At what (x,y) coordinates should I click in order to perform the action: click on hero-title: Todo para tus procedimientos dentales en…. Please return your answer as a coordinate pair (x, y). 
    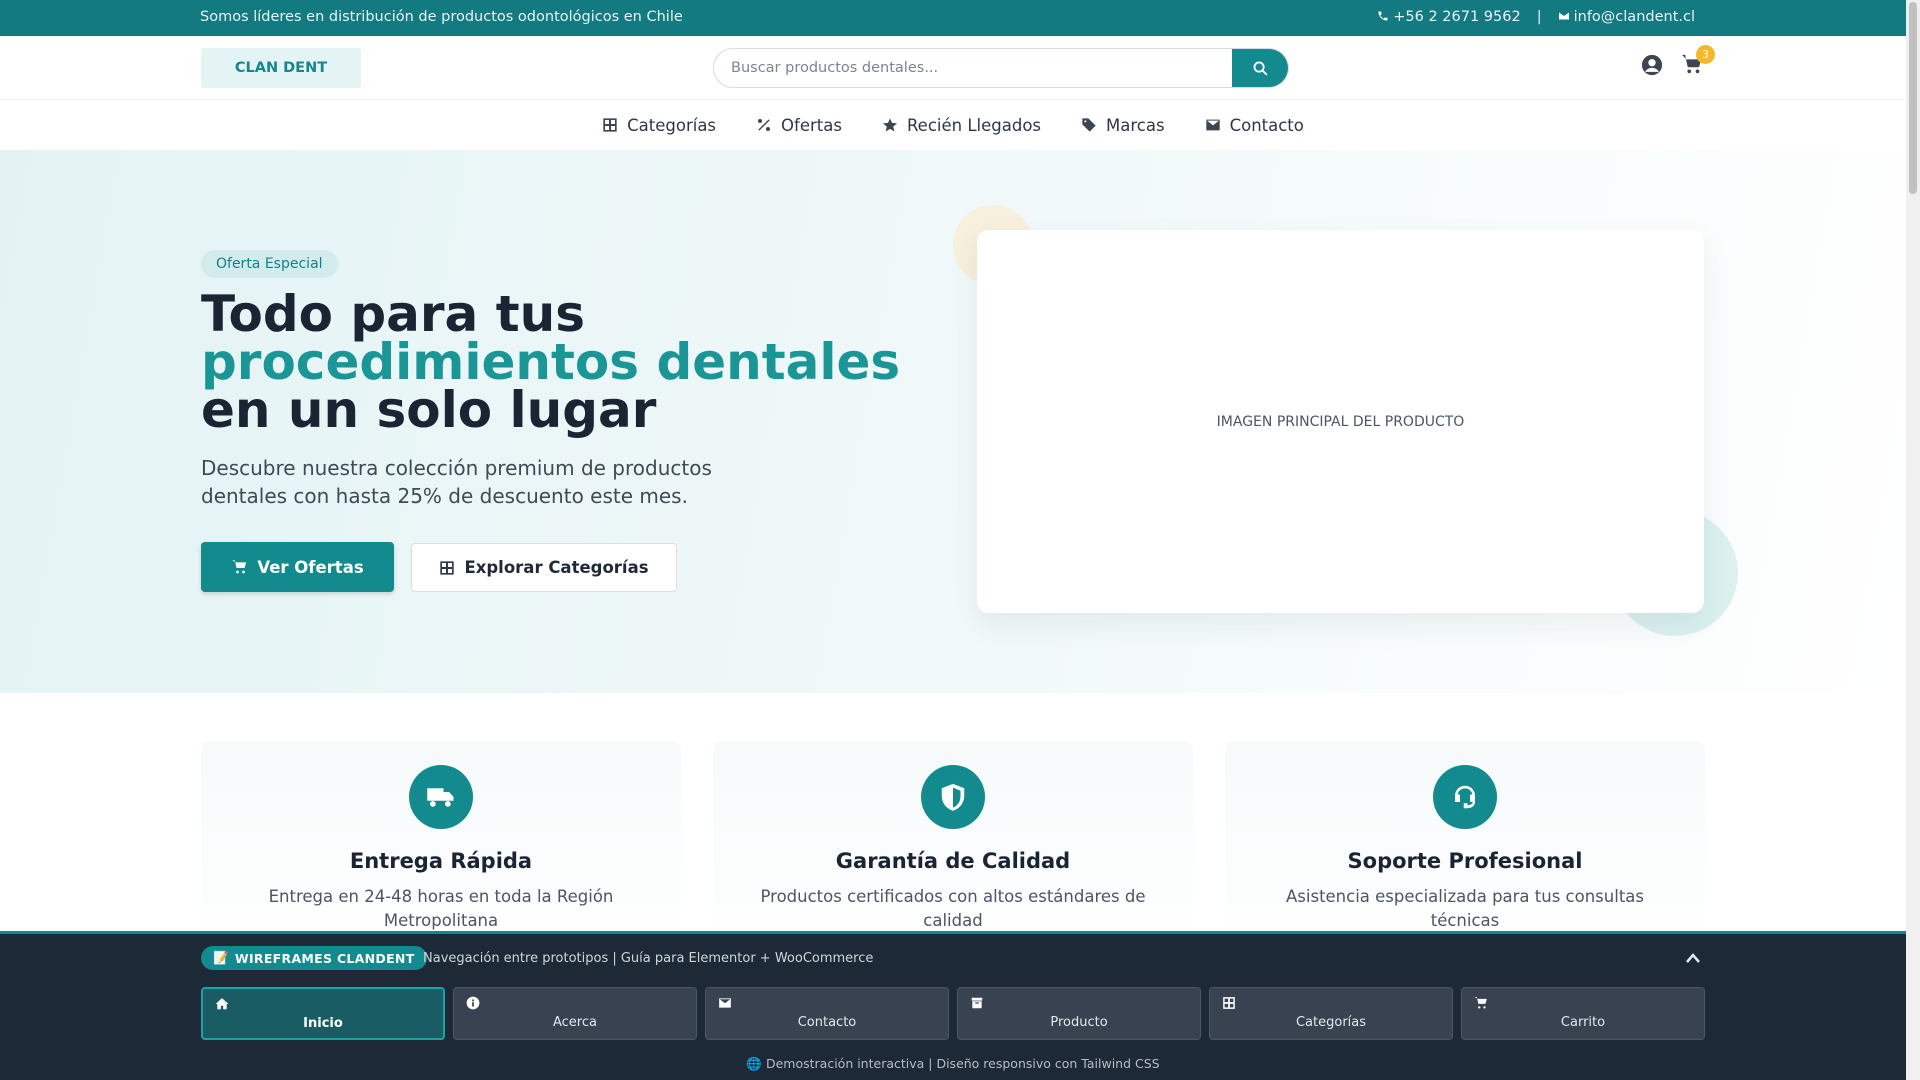
    Looking at the image, I should click on (551, 362).